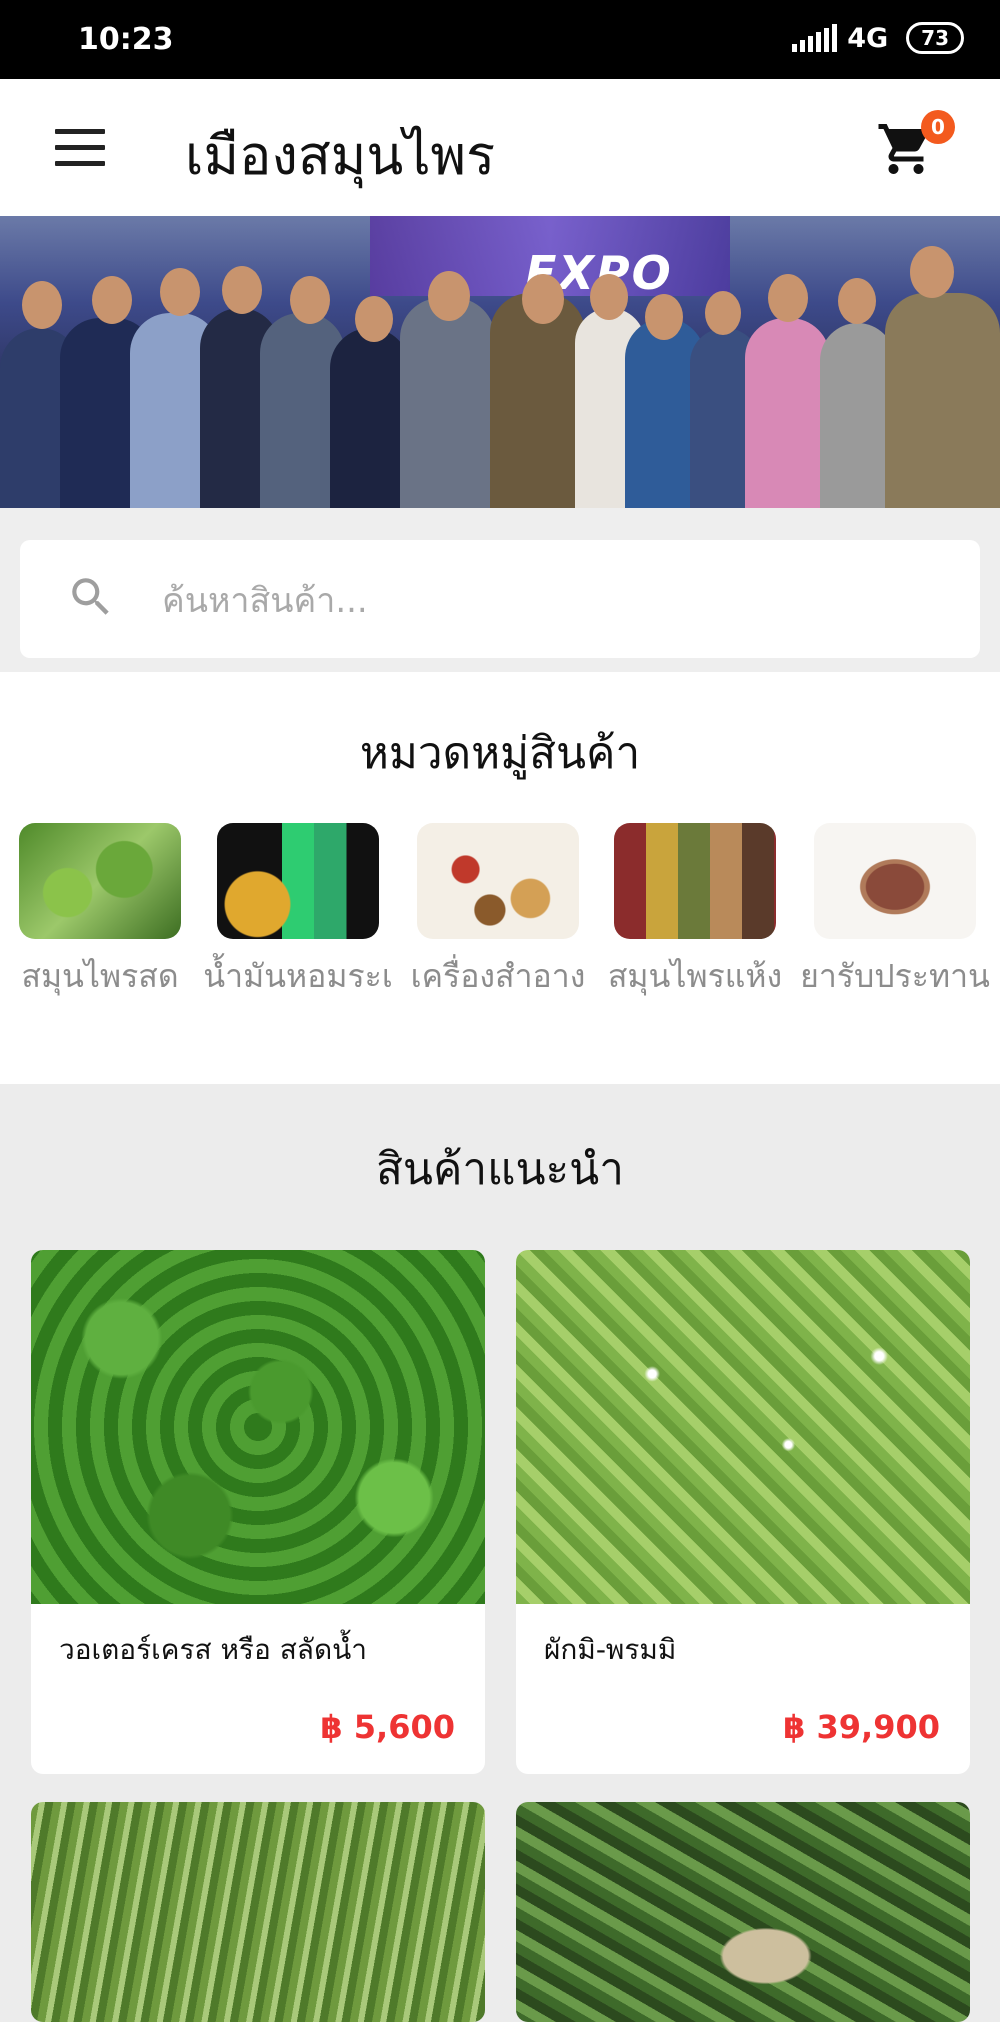  I want to click on status-icons: 4G 73, so click(878, 38).